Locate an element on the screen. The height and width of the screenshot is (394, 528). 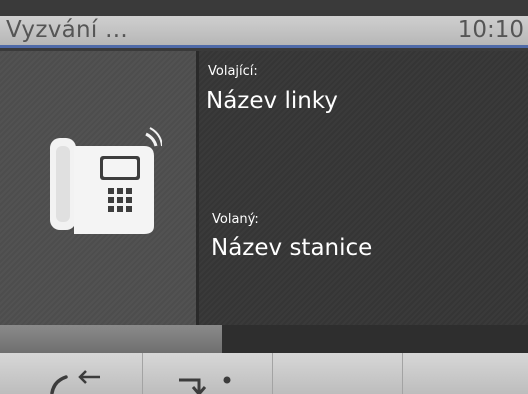
callee-name: Název stanice is located at coordinates (292, 248).